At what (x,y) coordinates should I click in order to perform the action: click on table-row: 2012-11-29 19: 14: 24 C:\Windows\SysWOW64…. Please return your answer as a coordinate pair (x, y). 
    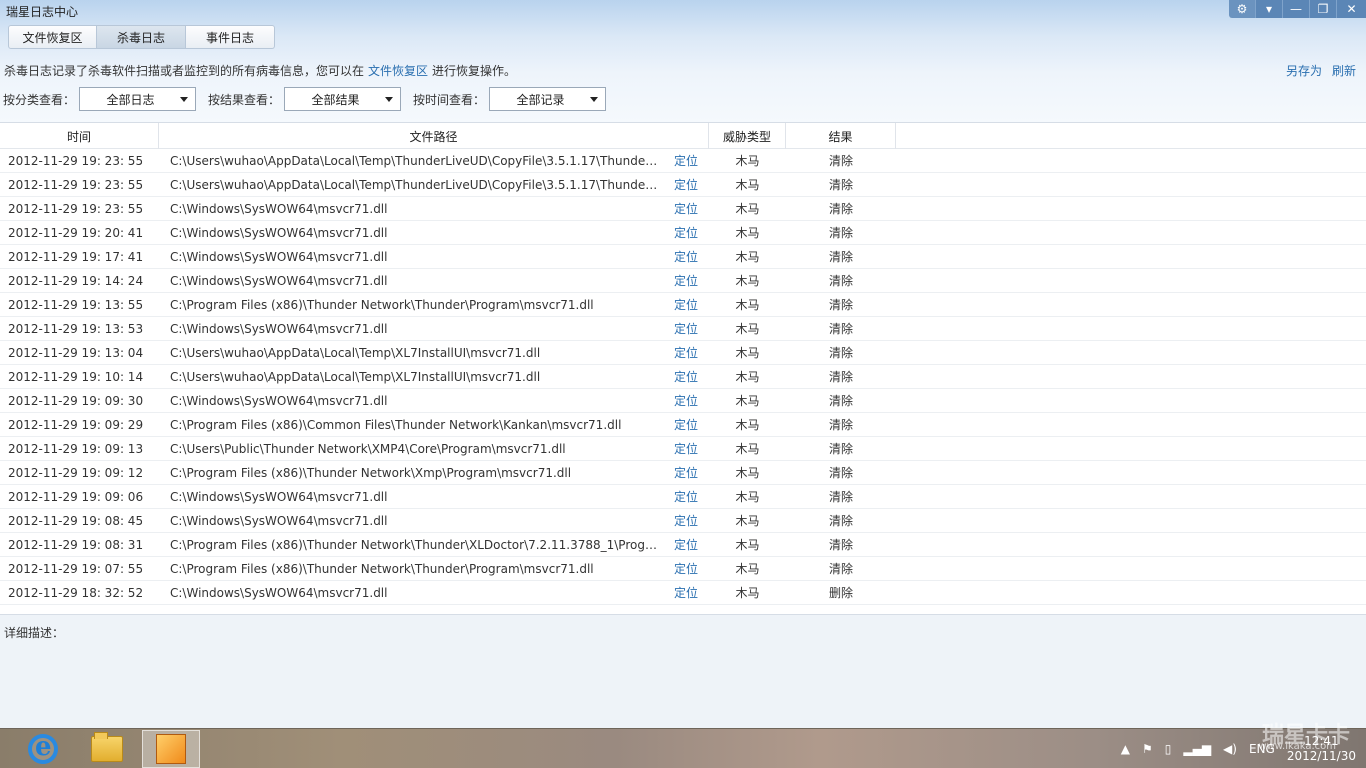
    Looking at the image, I should click on (683, 281).